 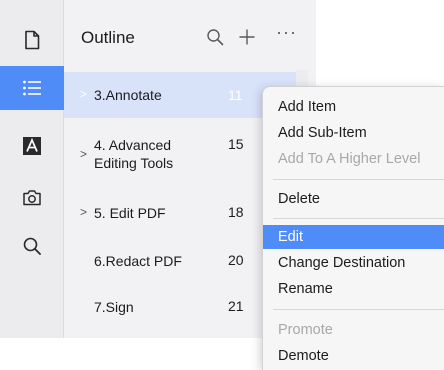 What do you see at coordinates (353, 263) in the screenshot?
I see `menu-item-change-destination: Change Destination` at bounding box center [353, 263].